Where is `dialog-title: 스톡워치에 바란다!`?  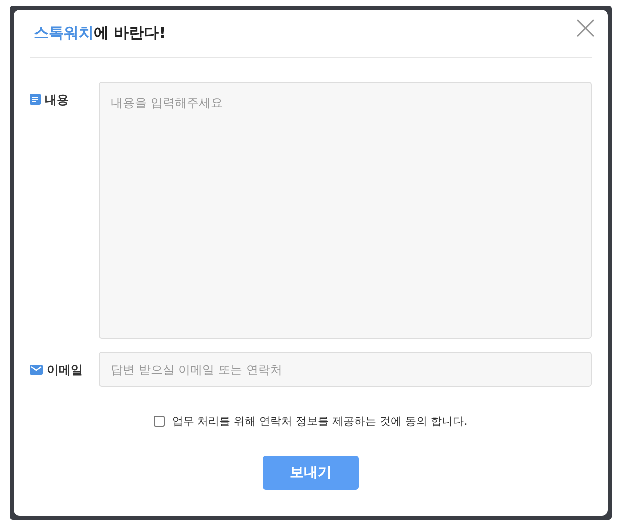 dialog-title: 스톡워치에 바란다! is located at coordinates (100, 33).